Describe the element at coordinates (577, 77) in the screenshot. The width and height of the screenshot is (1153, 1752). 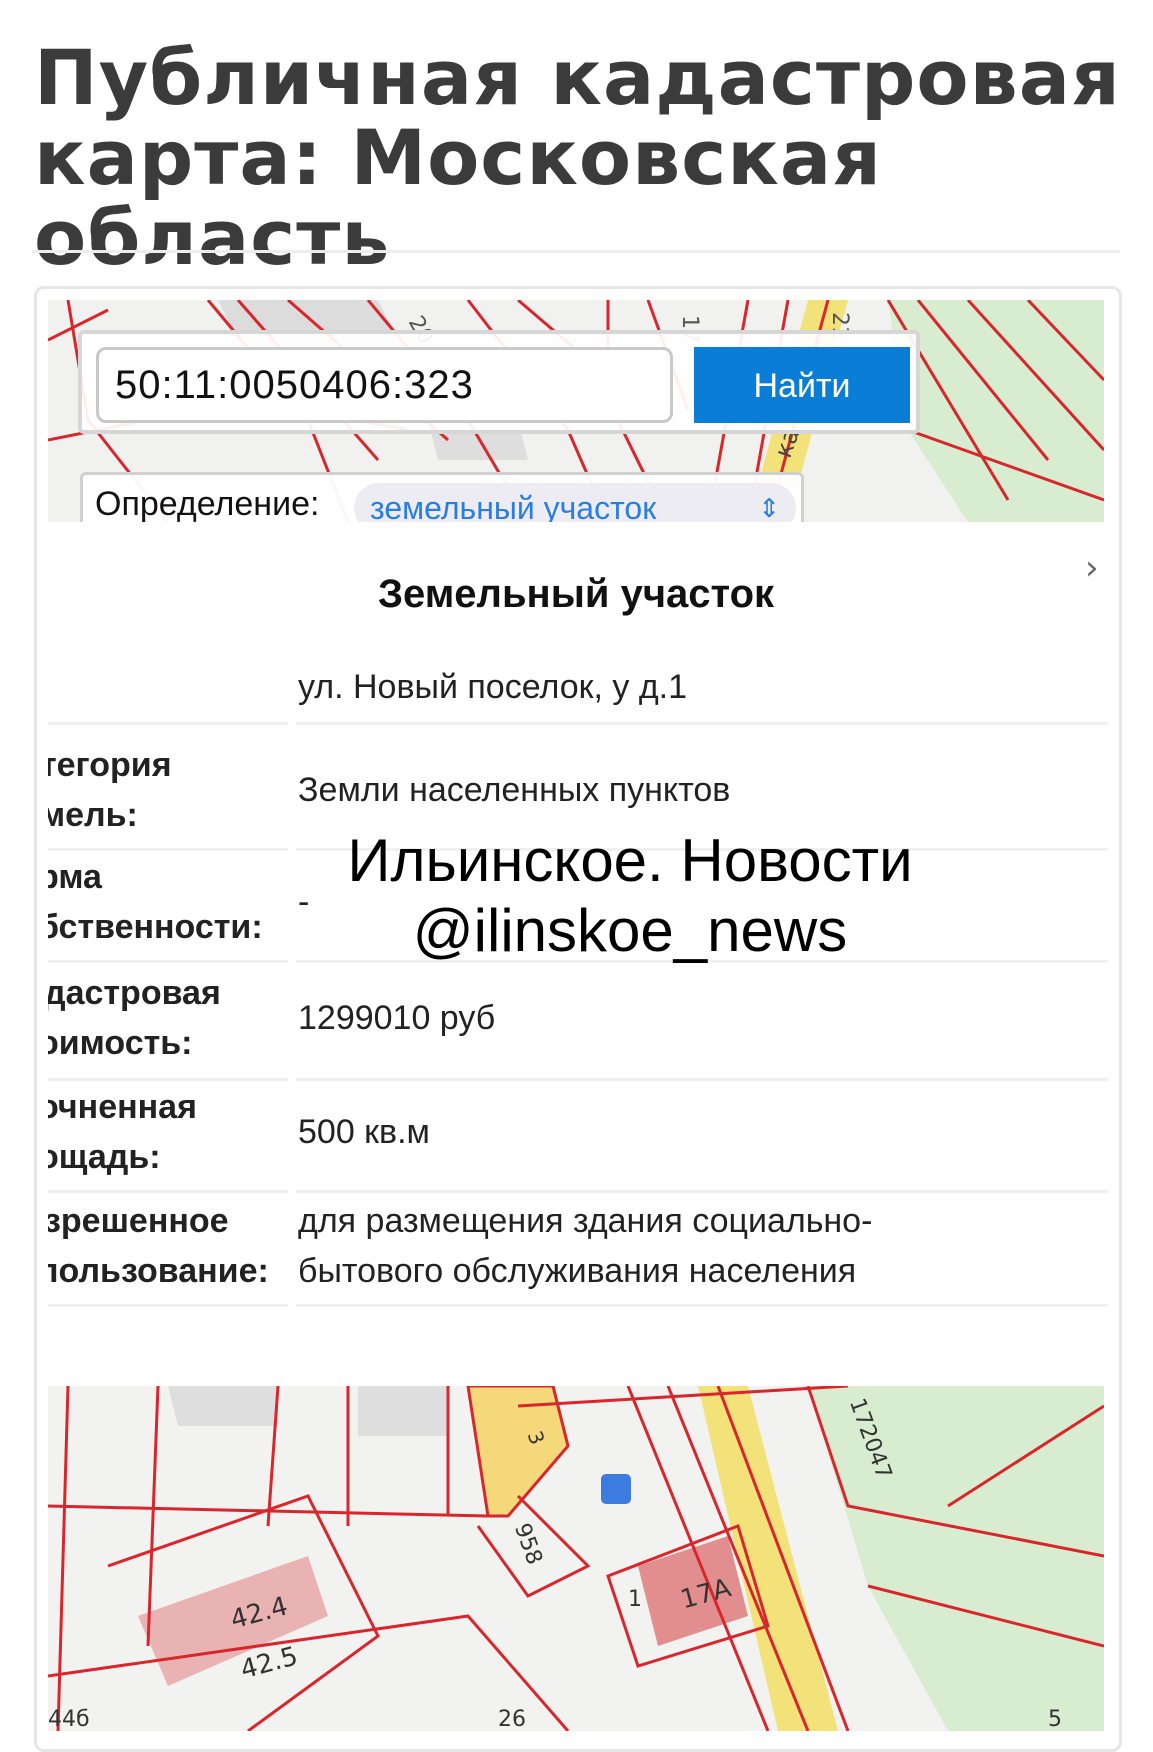
I see `page-title-line1: Публичная кадастровая` at that location.